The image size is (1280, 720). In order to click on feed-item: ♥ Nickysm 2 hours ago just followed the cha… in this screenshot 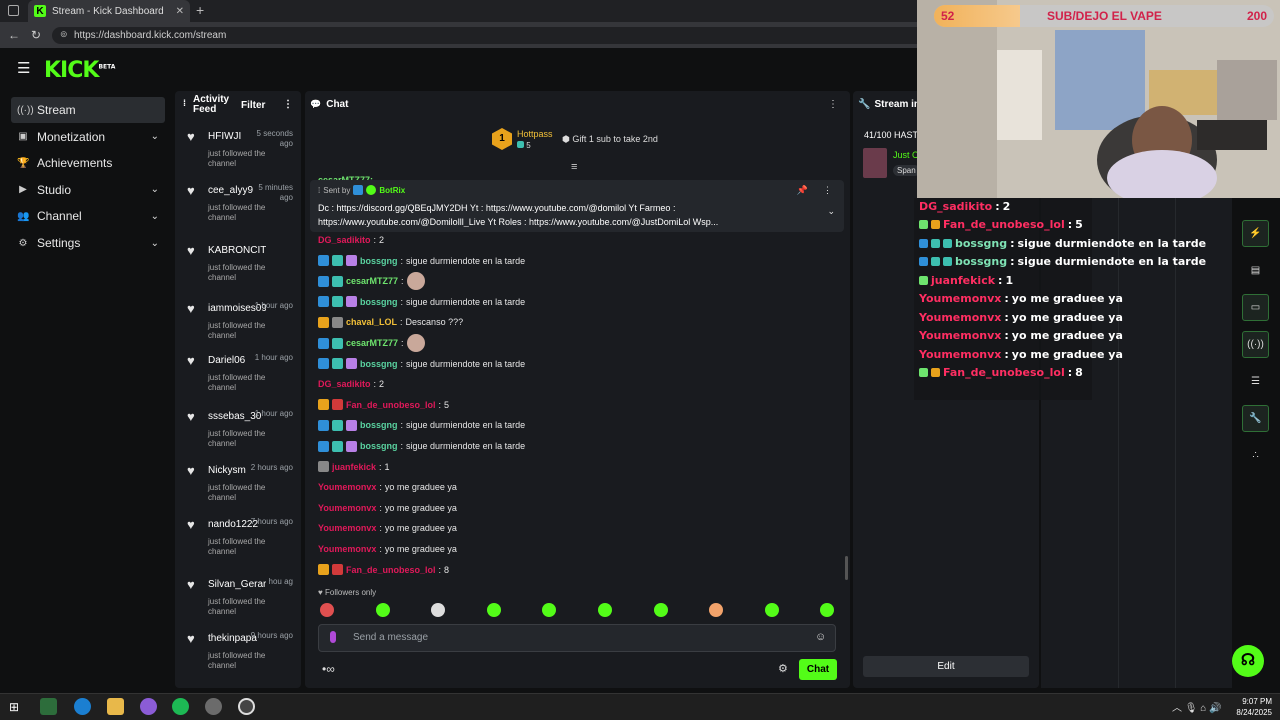, I will do `click(238, 489)`.